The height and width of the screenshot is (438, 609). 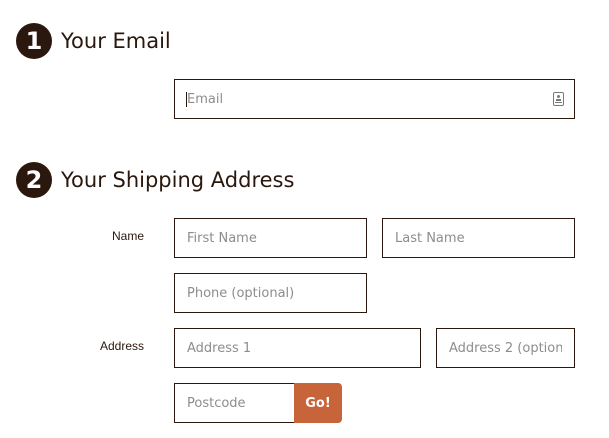 What do you see at coordinates (318, 403) in the screenshot?
I see `postcode-lookup-button: Go!` at bounding box center [318, 403].